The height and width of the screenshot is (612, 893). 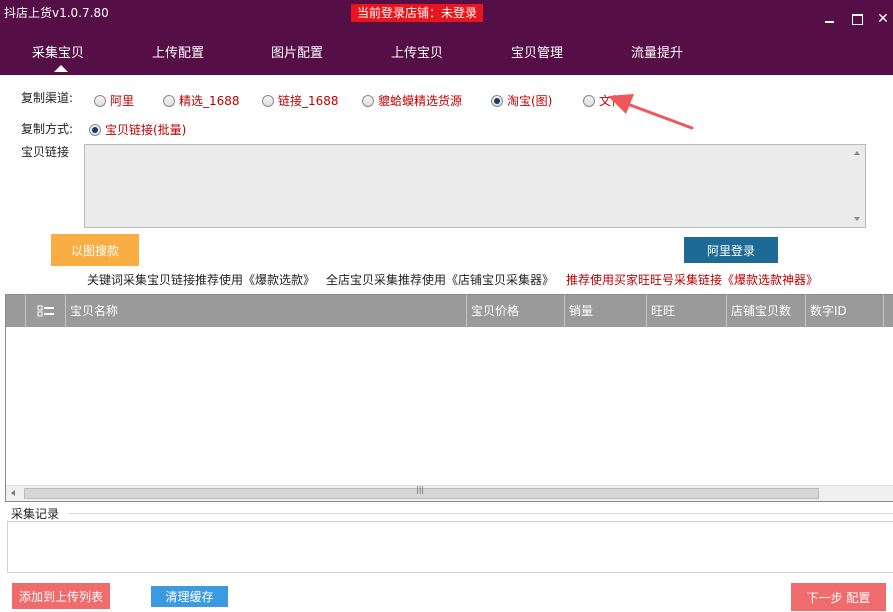 What do you see at coordinates (857, 219) in the screenshot?
I see `scroll-down-icon` at bounding box center [857, 219].